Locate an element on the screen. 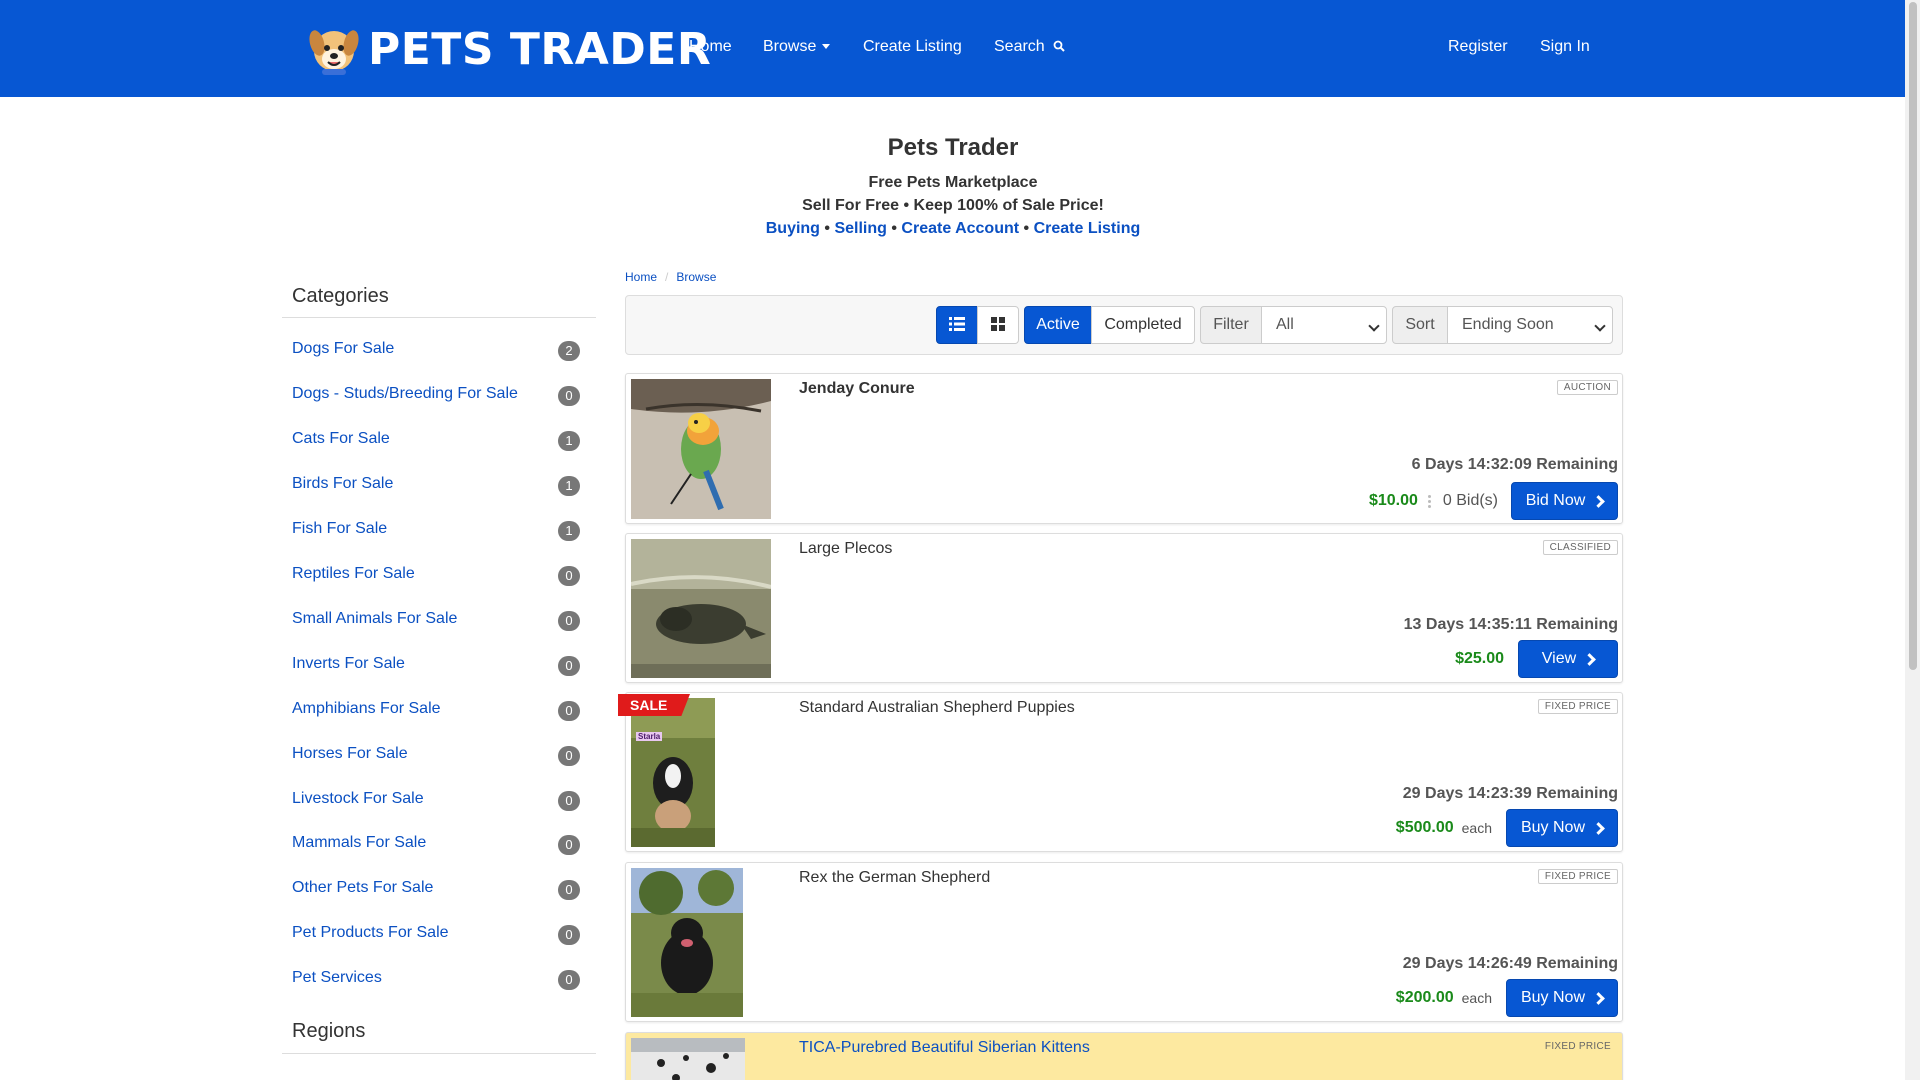 The image size is (1920, 1080). listing-title: Large Plecos is located at coordinates (845, 549).